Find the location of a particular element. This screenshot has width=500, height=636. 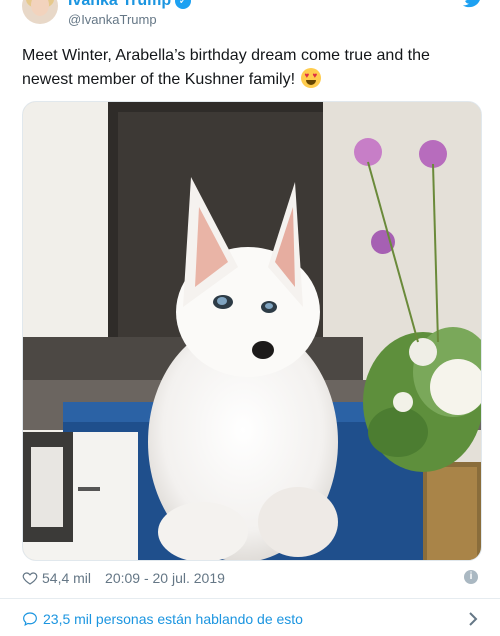

twitter-bird-icon is located at coordinates (473, 5).